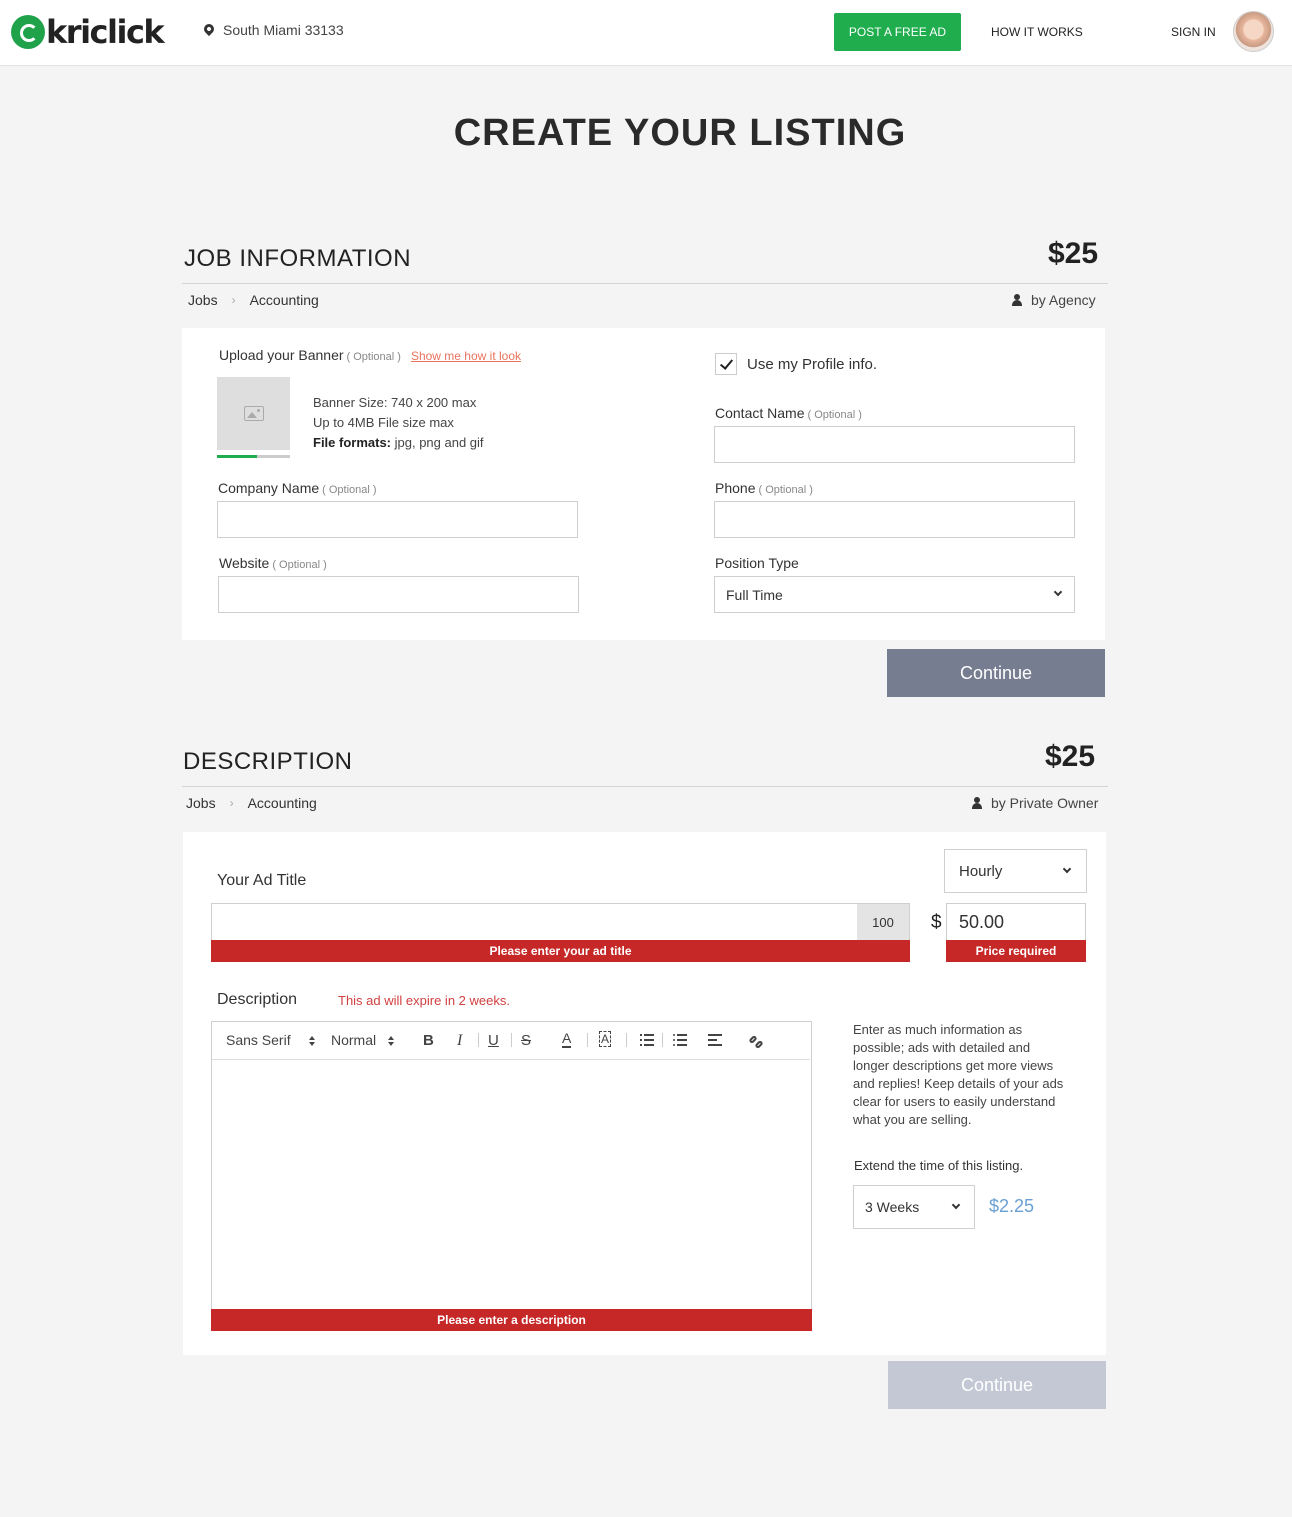  What do you see at coordinates (680, 133) in the screenshot?
I see `page-title: CREATE YOUR LISTING` at bounding box center [680, 133].